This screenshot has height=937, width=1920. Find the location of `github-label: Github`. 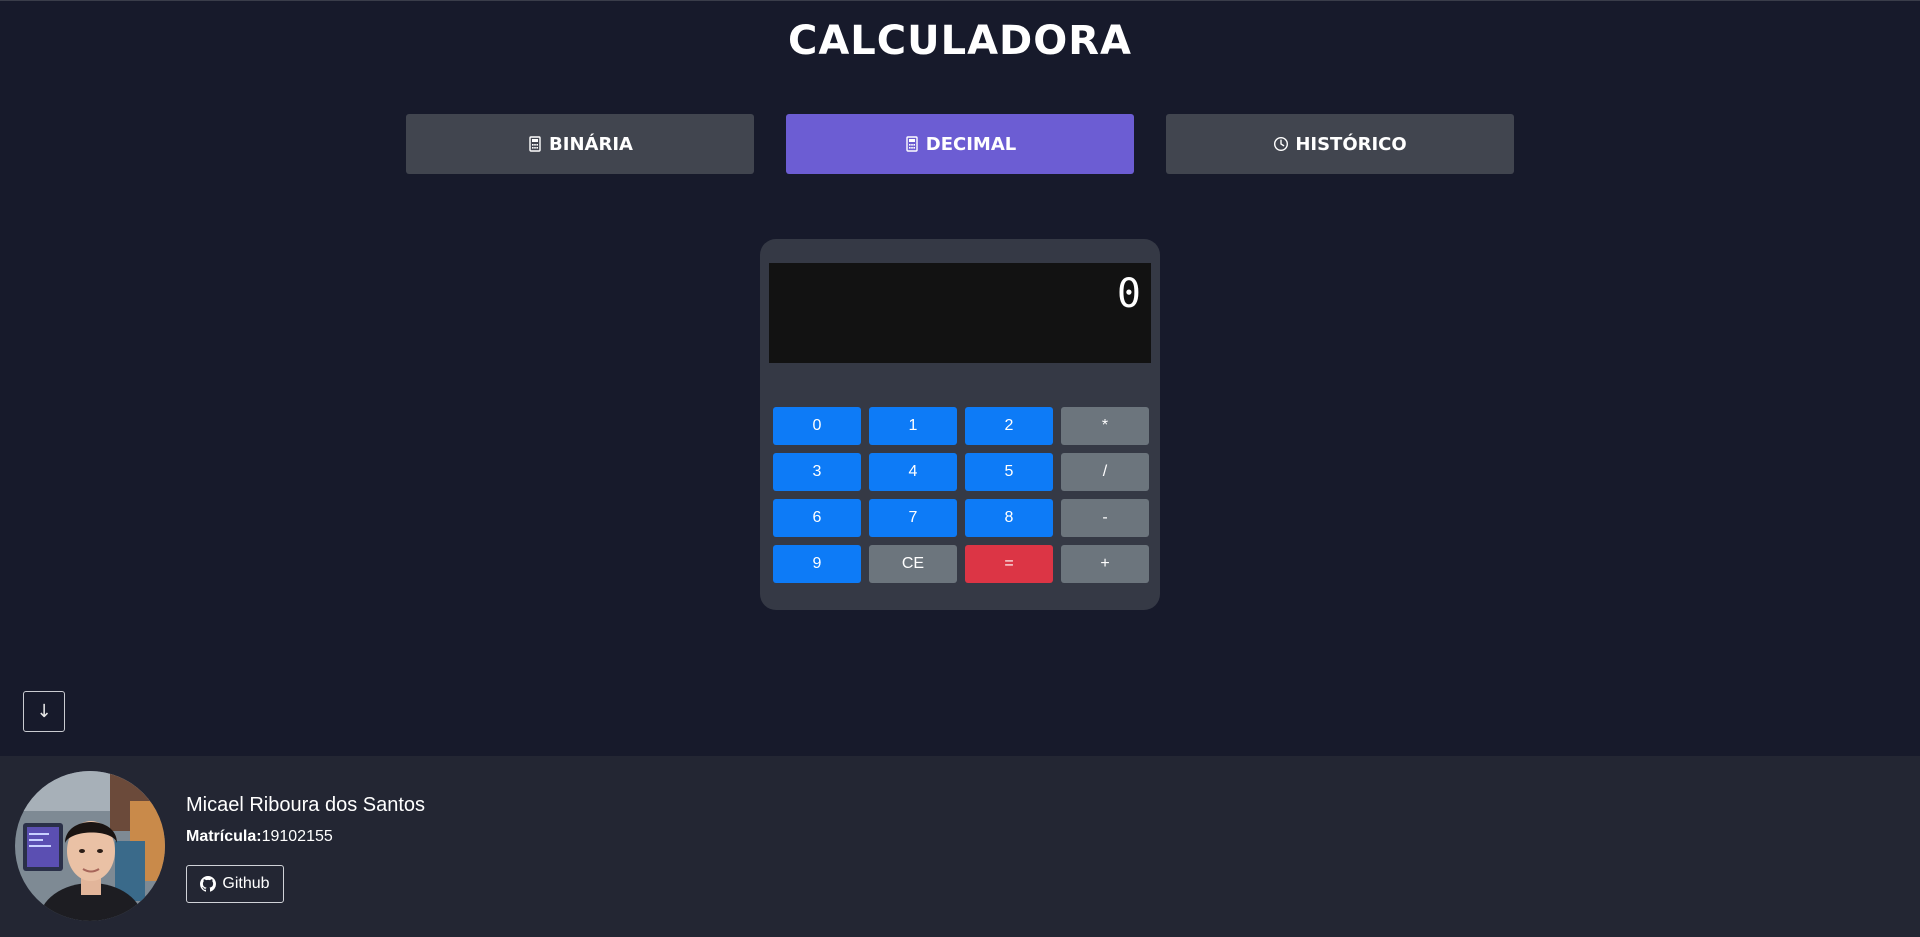

github-label: Github is located at coordinates (246, 883).